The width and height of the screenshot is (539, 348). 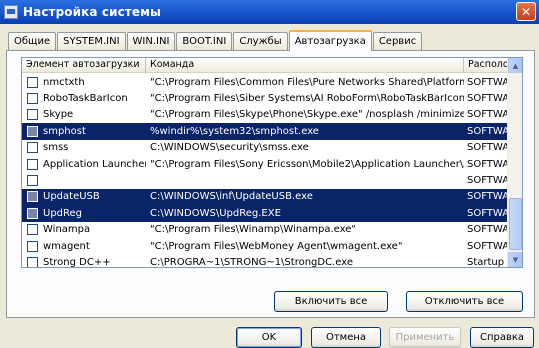 What do you see at coordinates (64, 131) in the screenshot?
I see `startup-item-name: smphost` at bounding box center [64, 131].